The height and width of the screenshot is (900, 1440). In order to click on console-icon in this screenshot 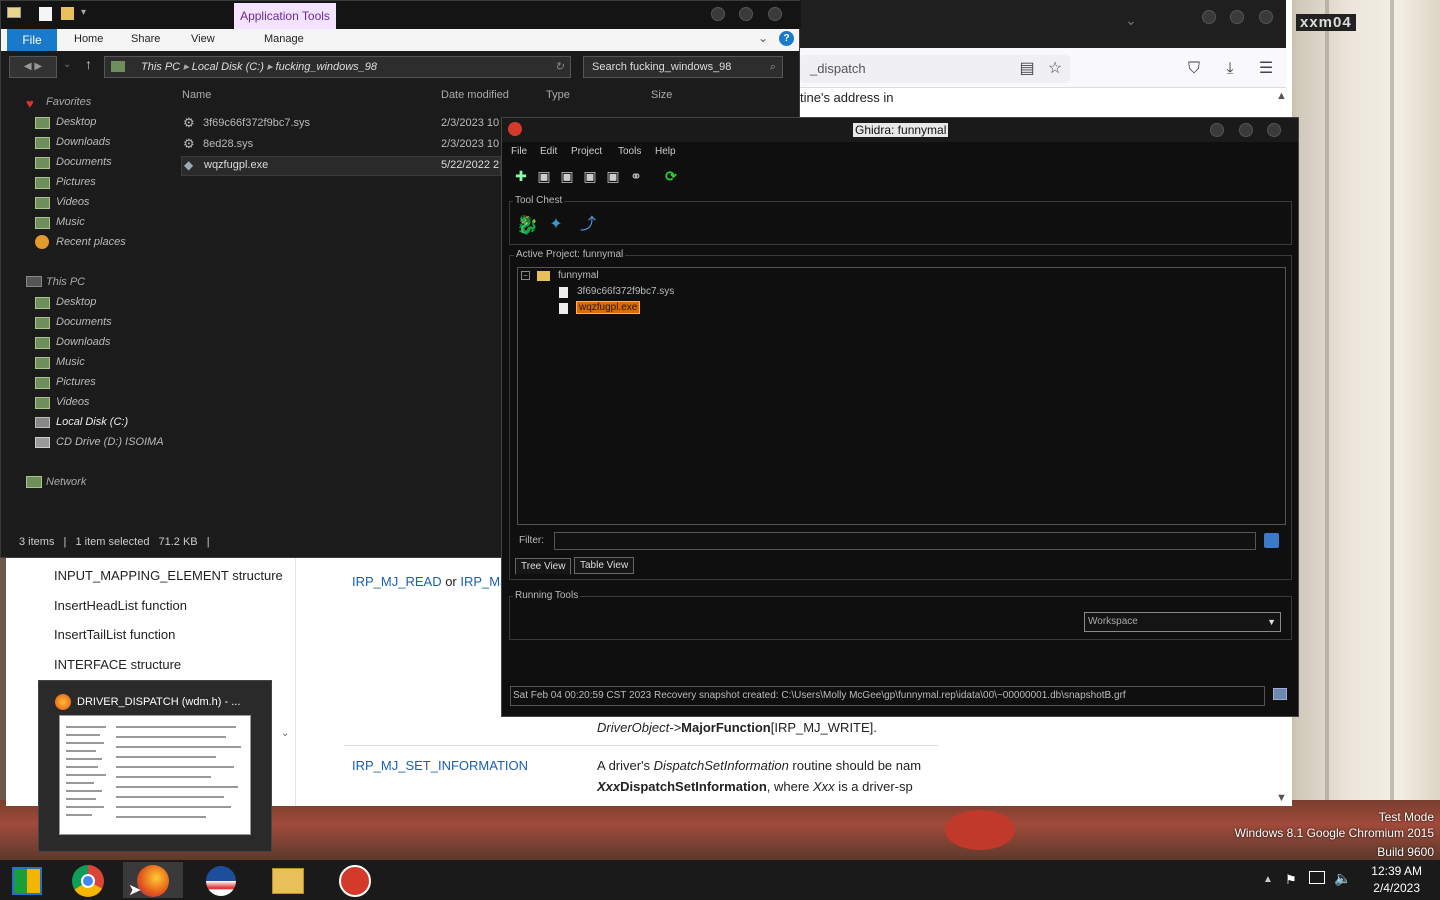, I will do `click(1280, 694)`.